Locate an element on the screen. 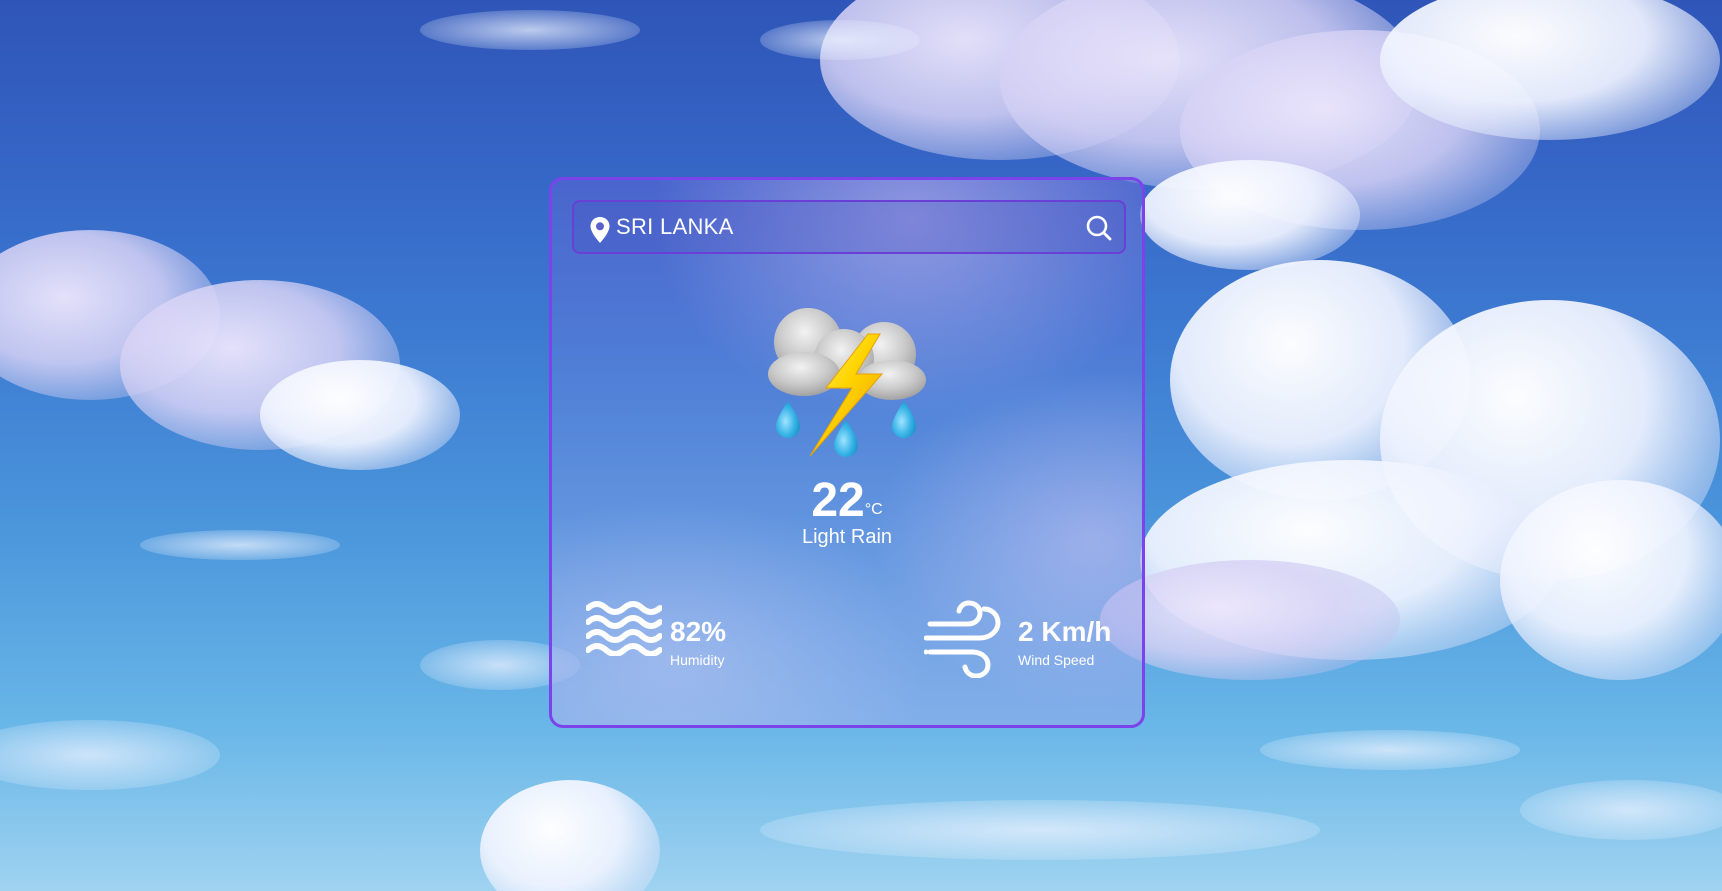 This screenshot has height=891, width=1722. humidity-stat: 82% Humidity is located at coordinates (696, 640).